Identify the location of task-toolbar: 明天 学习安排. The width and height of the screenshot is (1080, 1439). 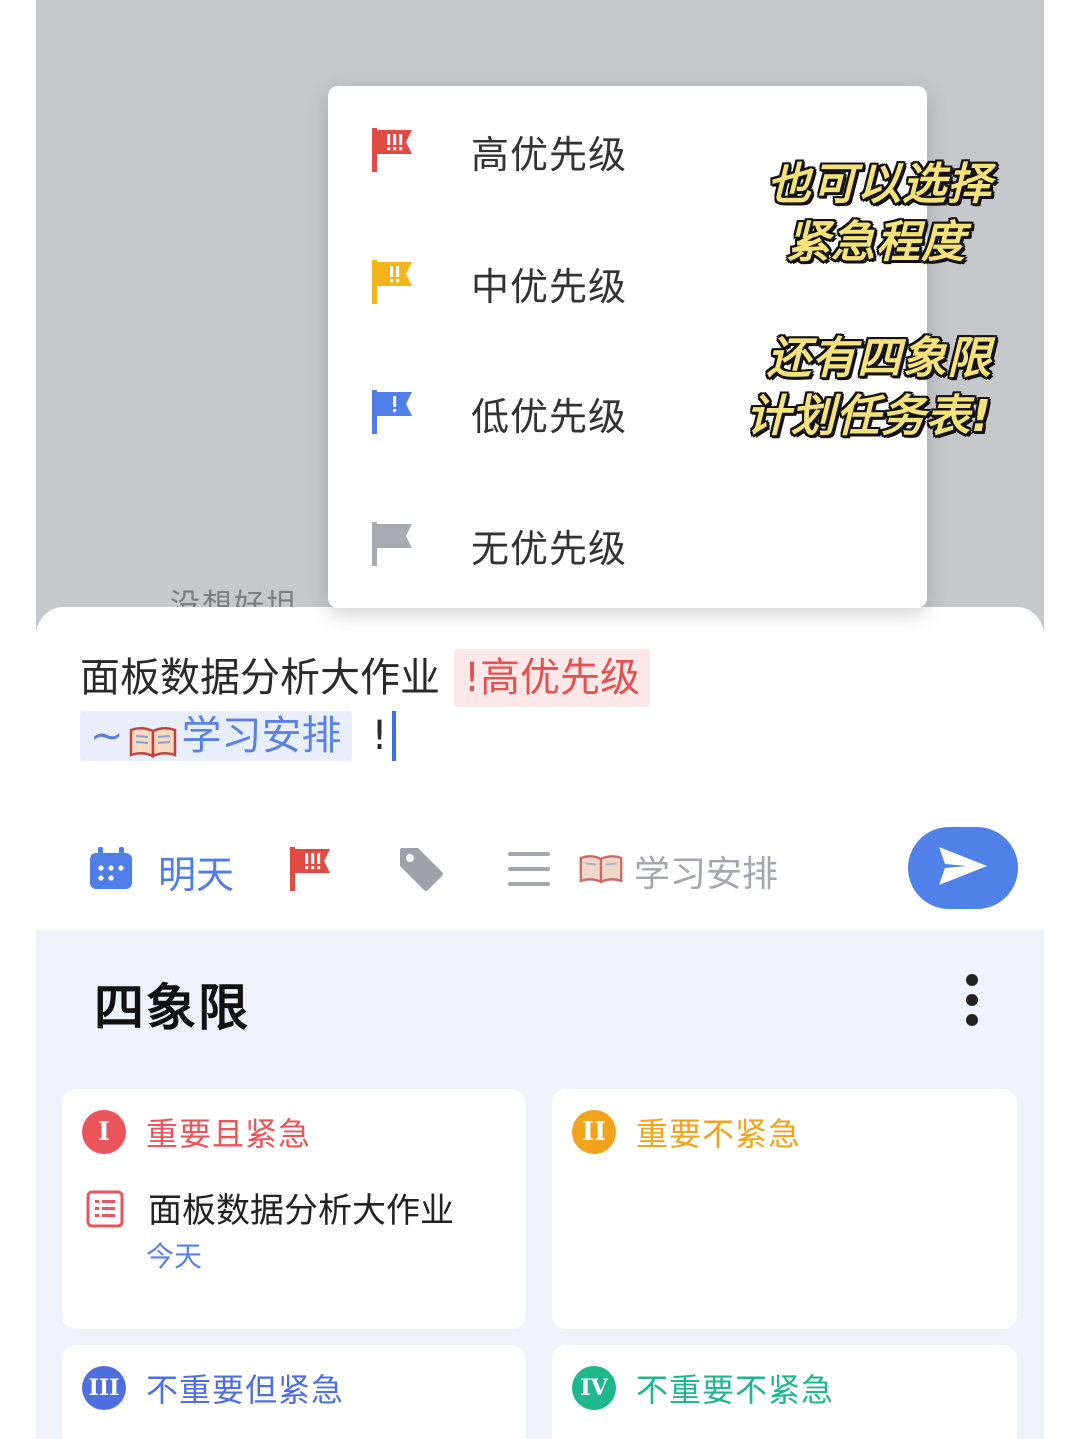
(553, 870).